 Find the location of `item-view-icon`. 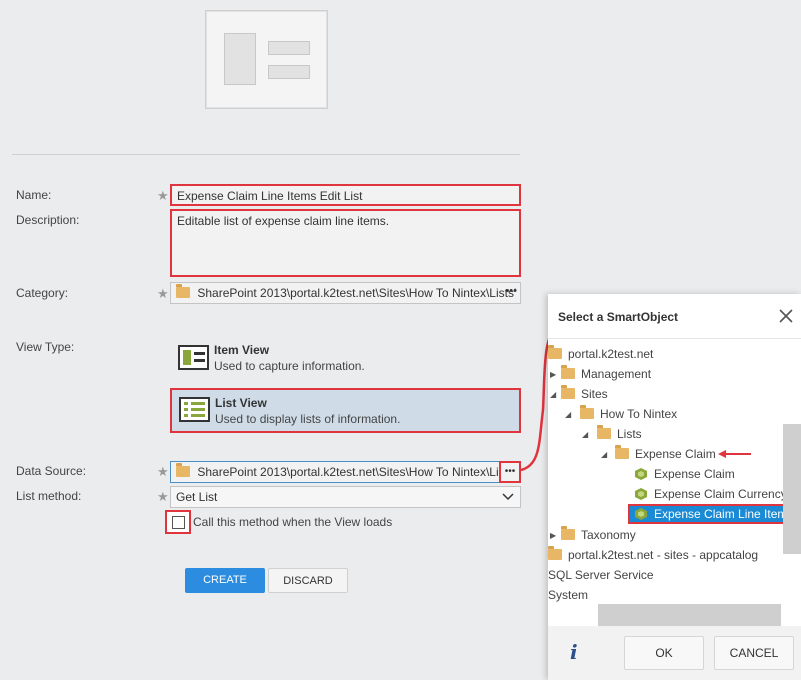

item-view-icon is located at coordinates (193, 357).